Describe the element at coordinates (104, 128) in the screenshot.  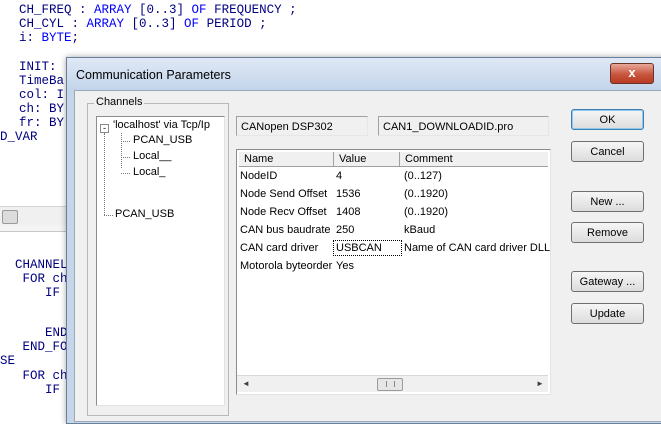
I see `collapse-icon: -` at that location.